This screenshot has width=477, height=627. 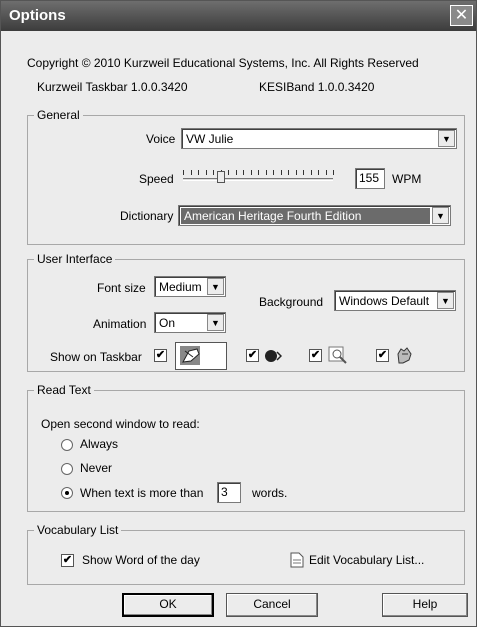 I want to click on speed-value: 155, so click(x=369, y=178).